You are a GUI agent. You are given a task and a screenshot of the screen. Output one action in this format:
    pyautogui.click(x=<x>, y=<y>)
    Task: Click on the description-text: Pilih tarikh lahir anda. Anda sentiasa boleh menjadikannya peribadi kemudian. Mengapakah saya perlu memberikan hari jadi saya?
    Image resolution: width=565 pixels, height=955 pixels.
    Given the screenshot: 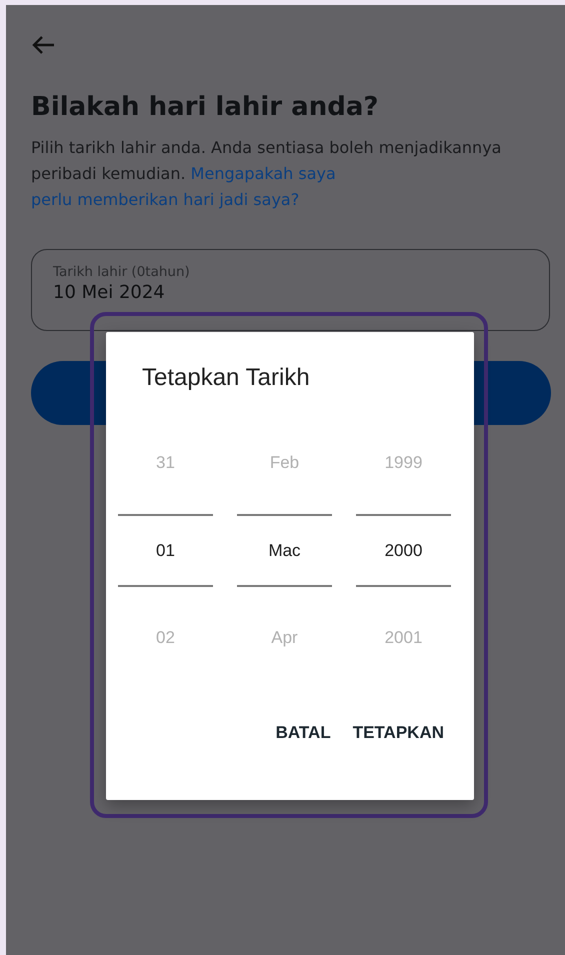 What is the action you would take?
    pyautogui.click(x=266, y=174)
    